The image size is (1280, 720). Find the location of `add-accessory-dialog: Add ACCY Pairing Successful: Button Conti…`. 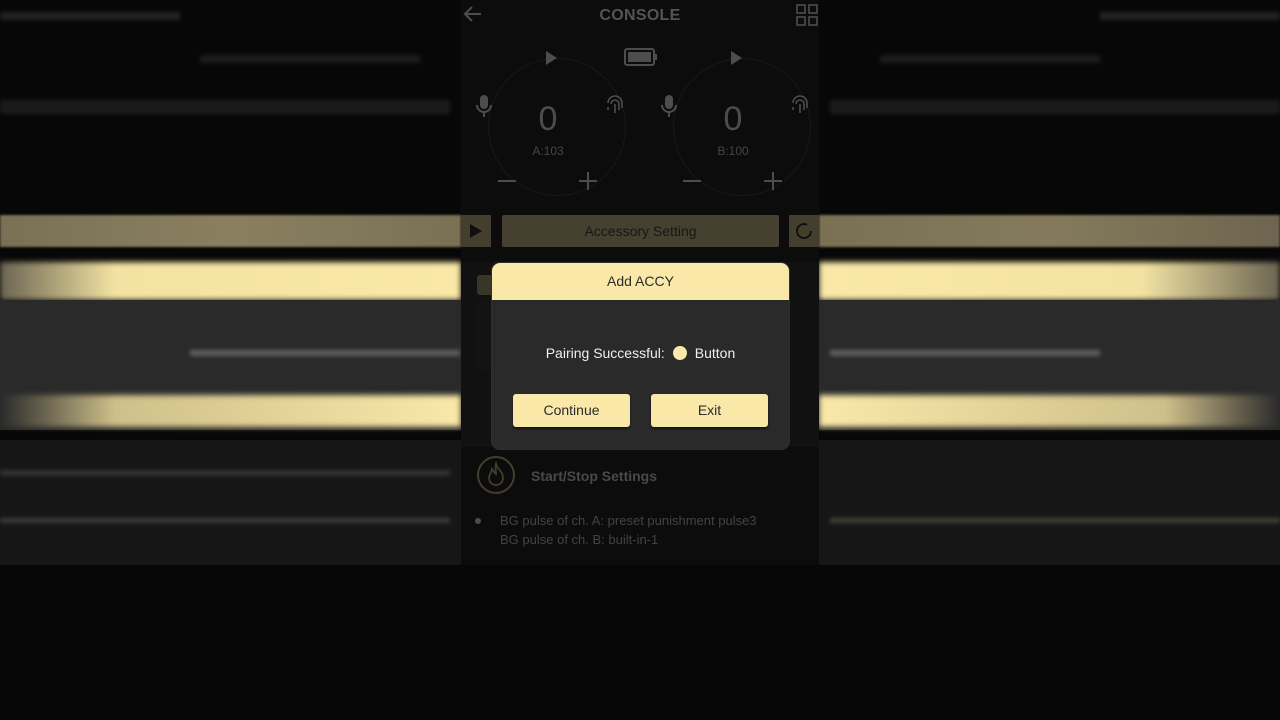

add-accessory-dialog: Add ACCY Pairing Successful: Button Conti… is located at coordinates (640, 356).